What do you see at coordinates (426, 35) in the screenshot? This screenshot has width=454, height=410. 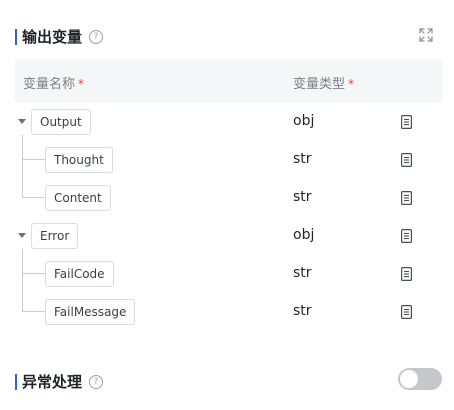 I see `fullscreen-expand-icon` at bounding box center [426, 35].